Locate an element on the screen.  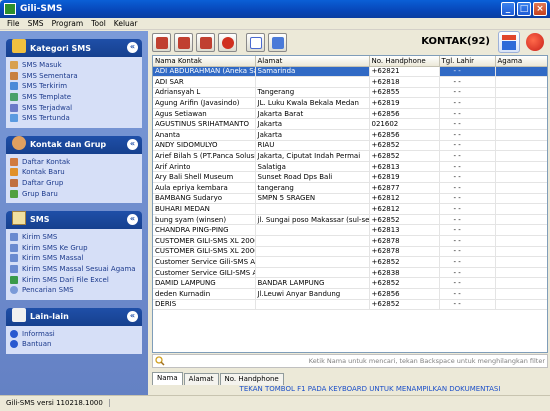
search-icon is located at coordinates (160, 361).